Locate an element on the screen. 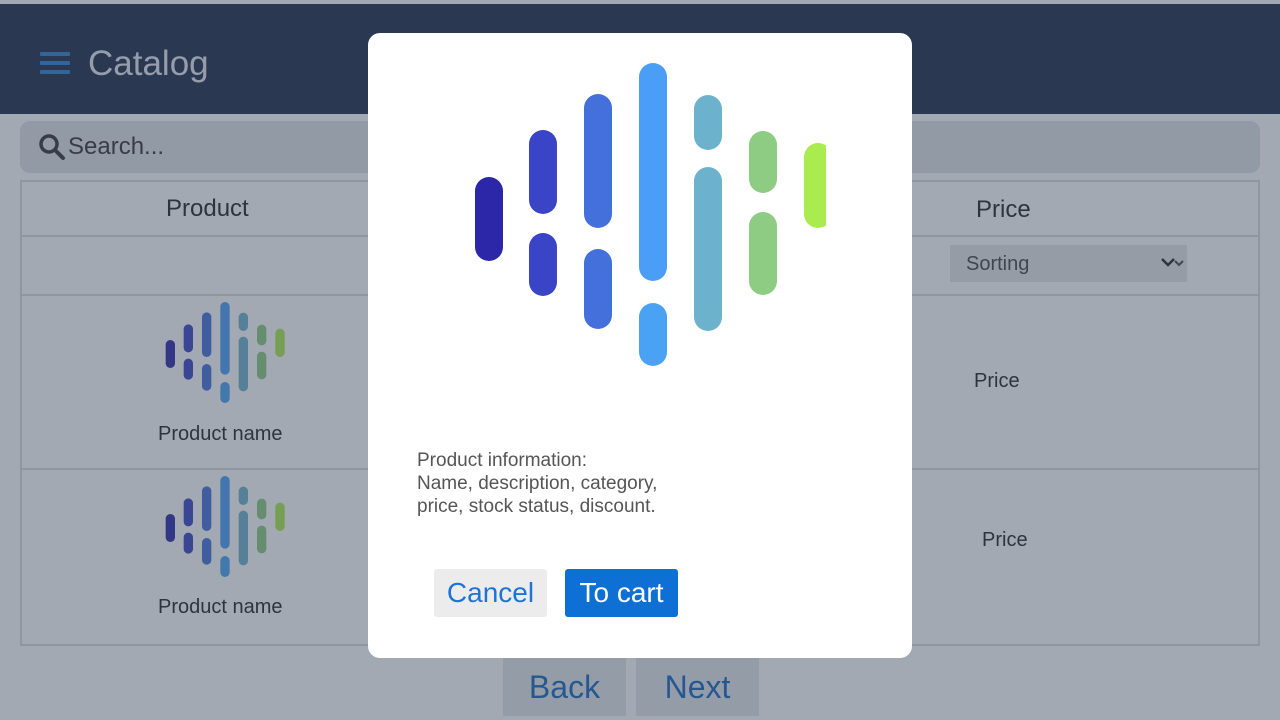 This screenshot has width=1280, height=720. to-cart-button: To cart is located at coordinates (621, 593).